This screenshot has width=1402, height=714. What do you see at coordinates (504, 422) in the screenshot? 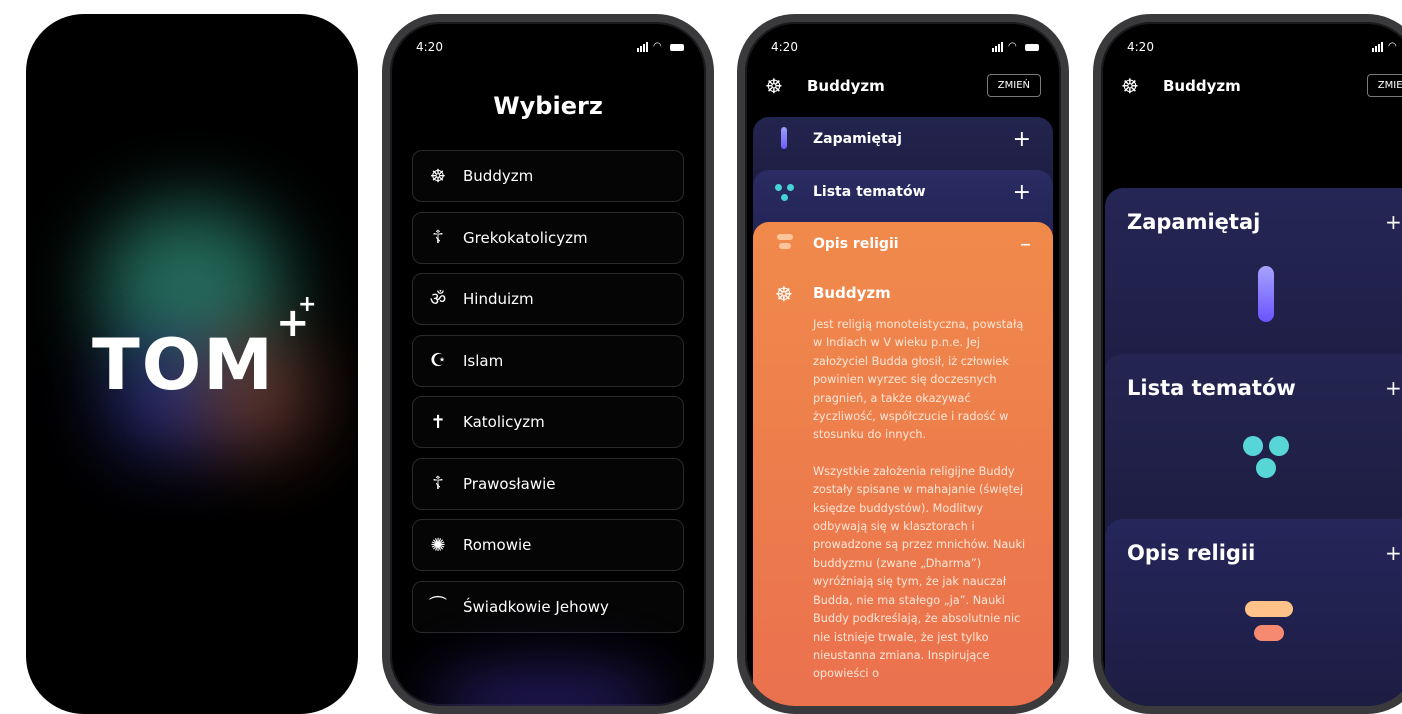
I see `religion-label: Katolicyzm` at bounding box center [504, 422].